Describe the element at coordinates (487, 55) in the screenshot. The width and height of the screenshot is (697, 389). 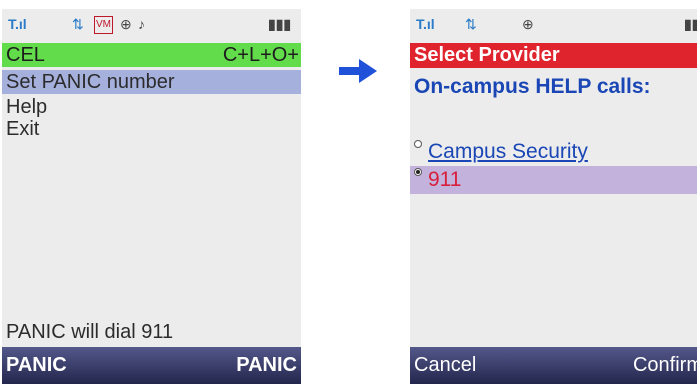
I see `page-title: Select Provider` at that location.